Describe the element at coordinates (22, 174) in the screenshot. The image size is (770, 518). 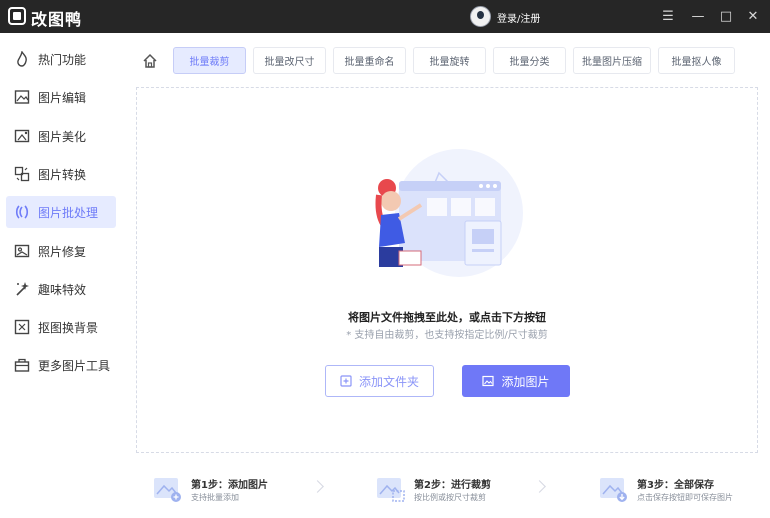
I see `image-convert-icon` at that location.